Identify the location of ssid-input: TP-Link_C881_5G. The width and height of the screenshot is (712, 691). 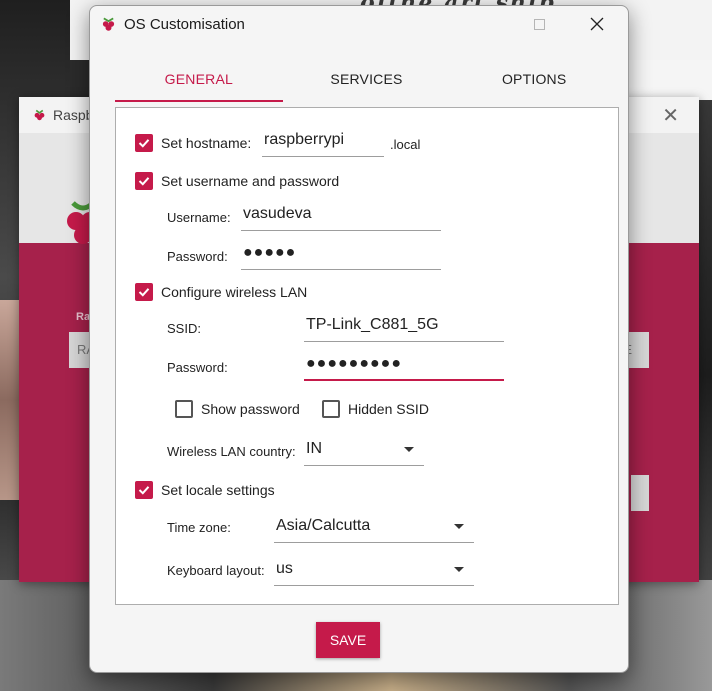
(404, 327).